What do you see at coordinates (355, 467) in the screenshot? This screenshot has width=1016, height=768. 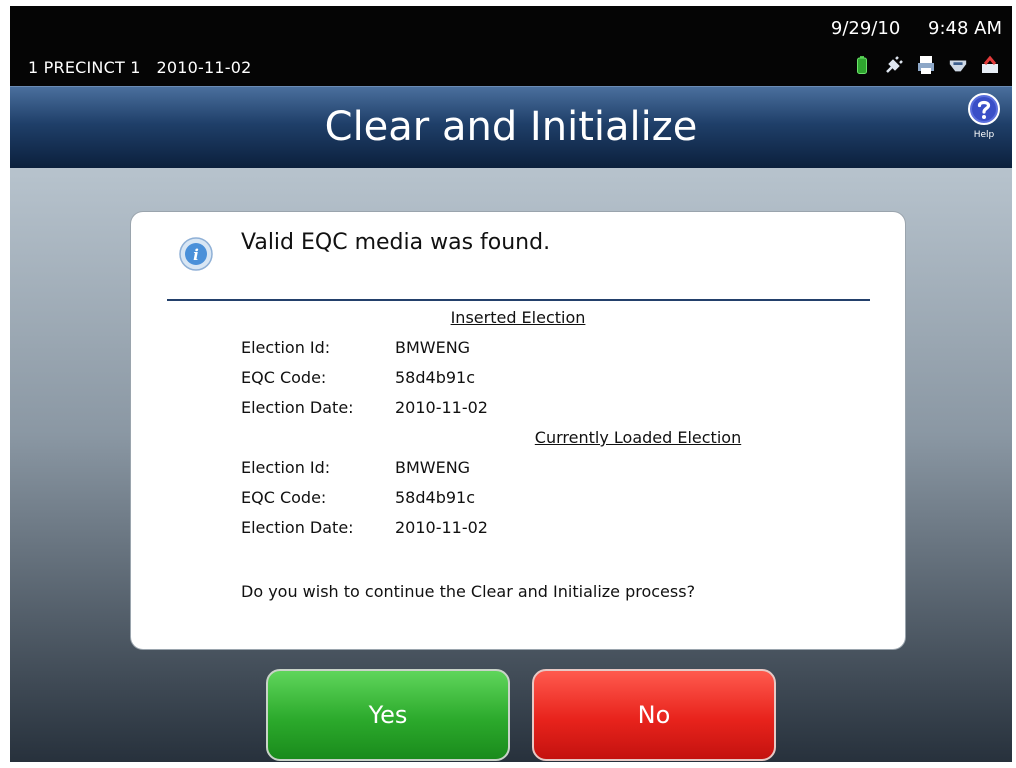 I see `loaded-election-id-row: Election Id: BMWENG` at bounding box center [355, 467].